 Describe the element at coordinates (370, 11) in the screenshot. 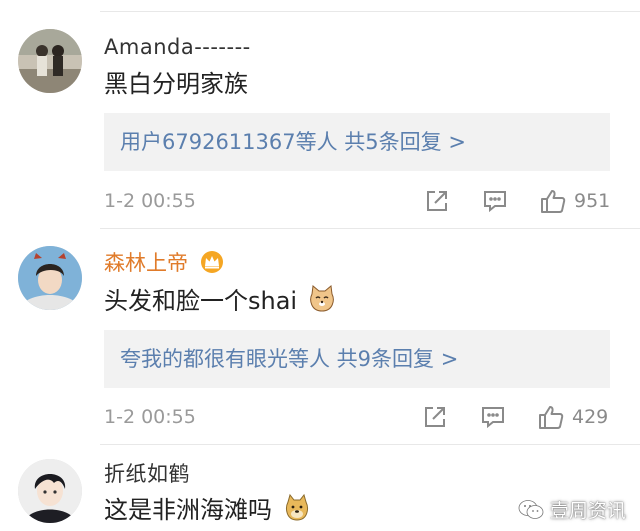

I see `top-divider` at that location.